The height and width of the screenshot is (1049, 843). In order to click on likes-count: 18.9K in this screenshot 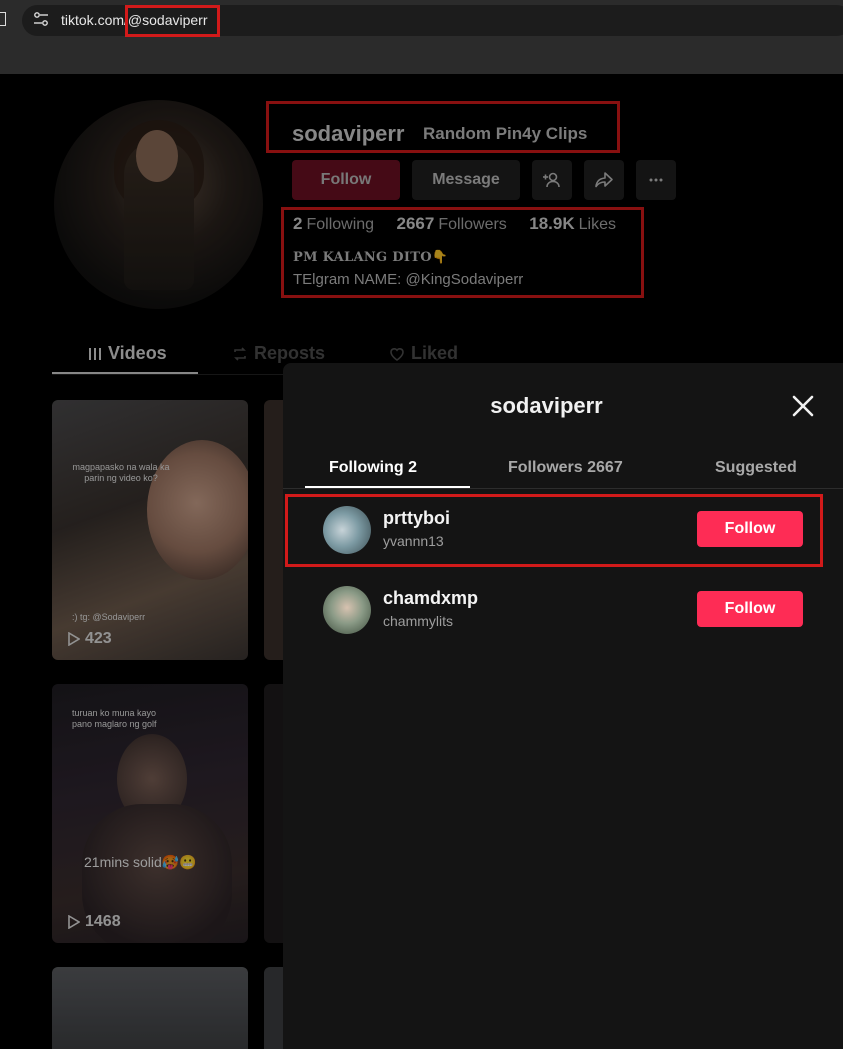, I will do `click(552, 223)`.